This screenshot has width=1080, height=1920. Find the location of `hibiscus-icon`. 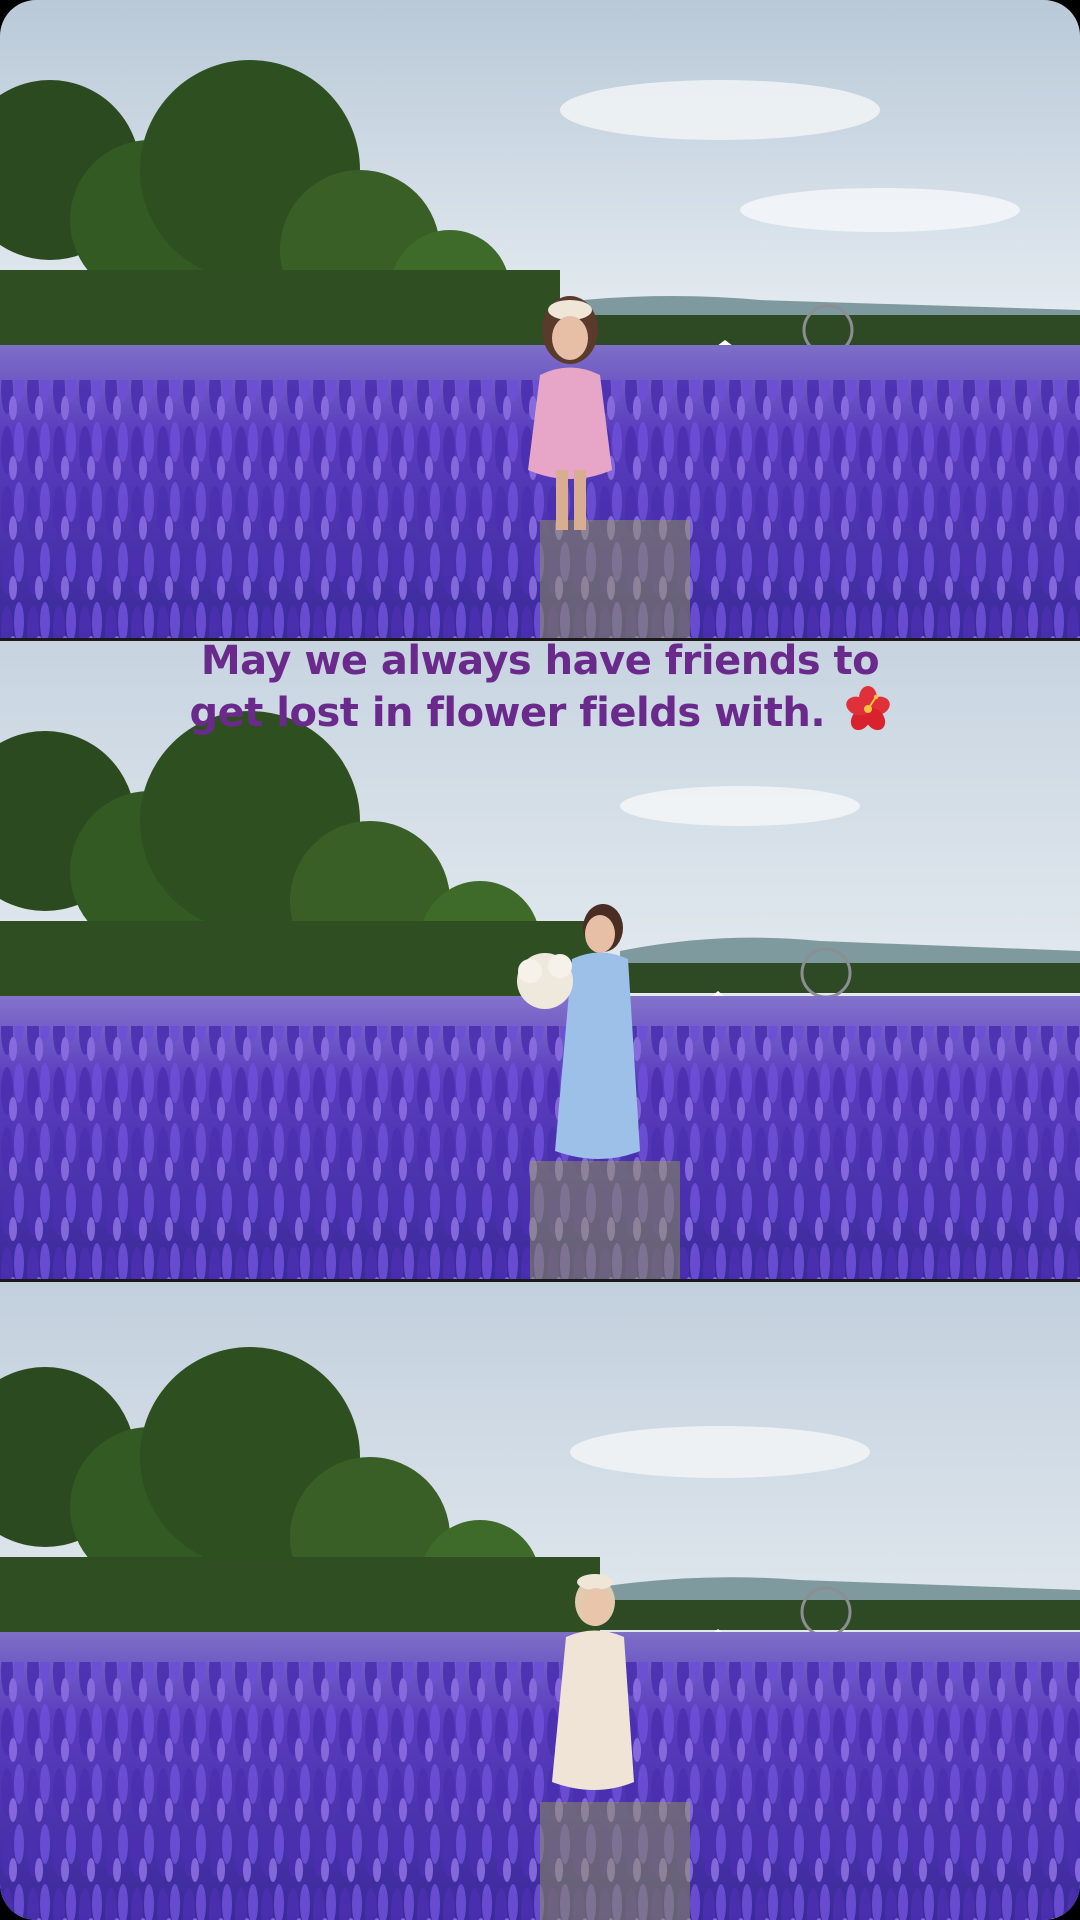

hibiscus-icon is located at coordinates (868, 715).